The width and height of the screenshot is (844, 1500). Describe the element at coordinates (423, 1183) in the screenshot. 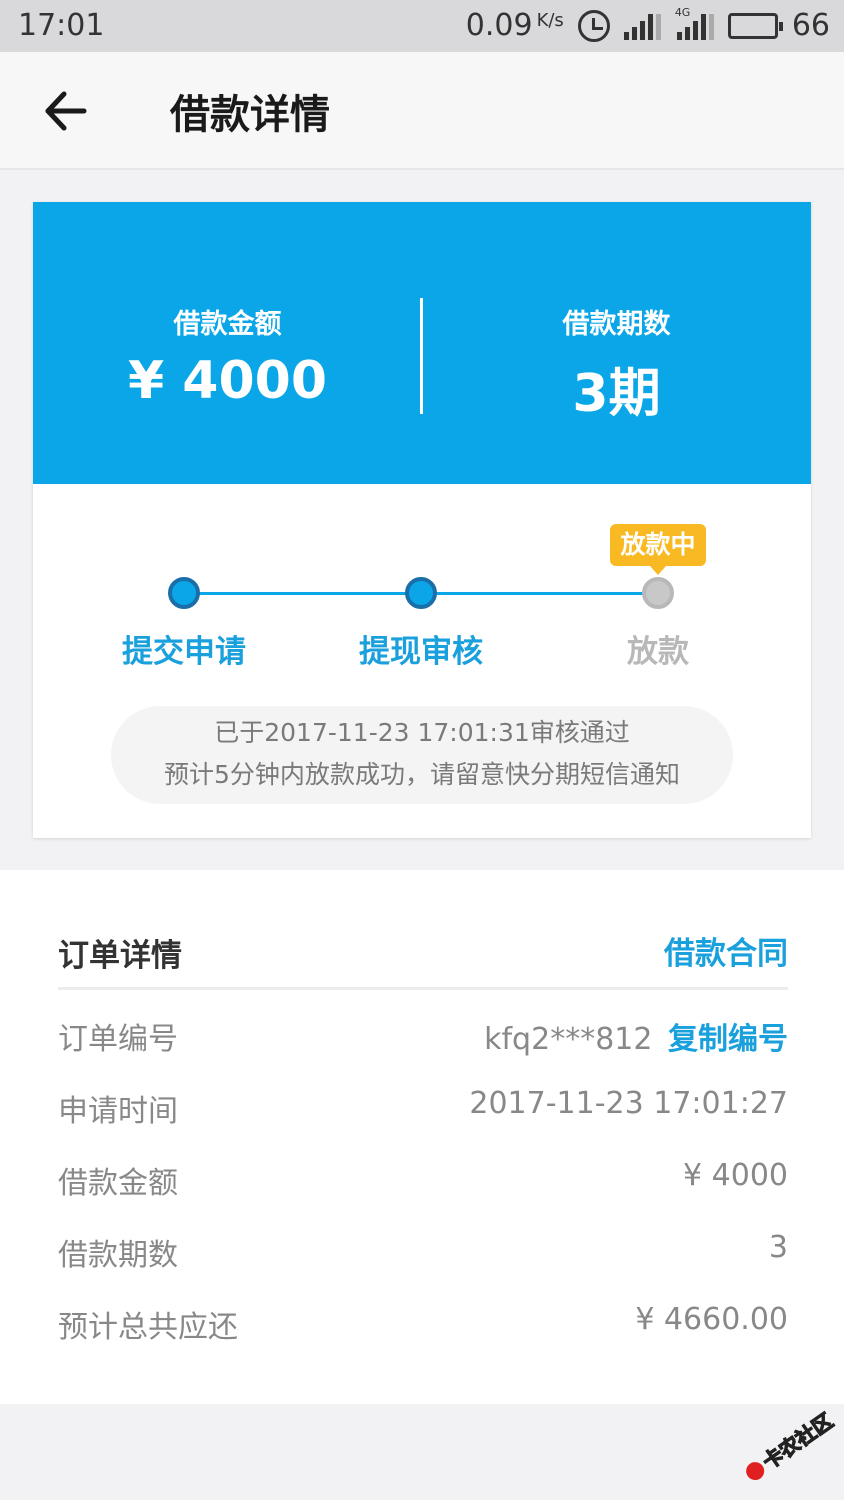

I see `order-row-amount: 借款金额 ¥ 4000` at that location.